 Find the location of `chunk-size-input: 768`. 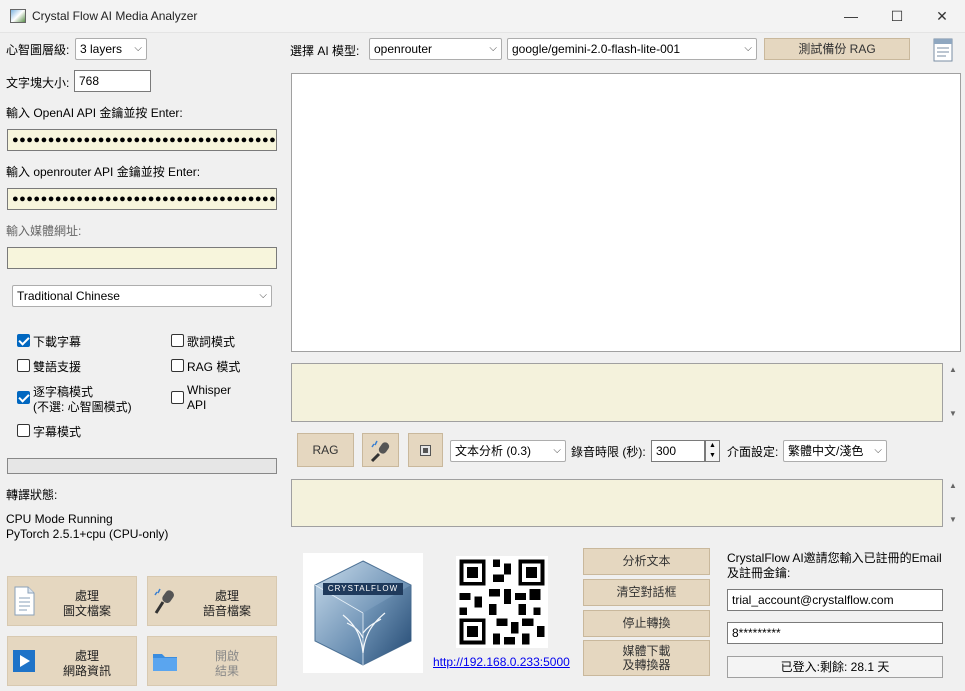

chunk-size-input: 768 is located at coordinates (112, 81).